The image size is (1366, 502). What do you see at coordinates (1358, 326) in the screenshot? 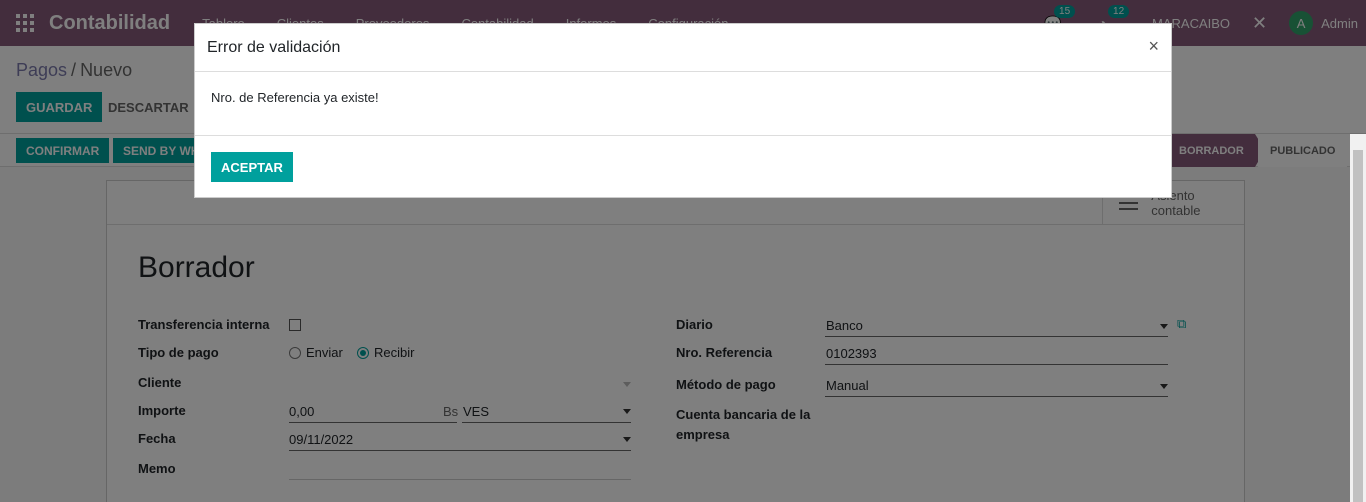
I see `scrollbar-thumb` at bounding box center [1358, 326].